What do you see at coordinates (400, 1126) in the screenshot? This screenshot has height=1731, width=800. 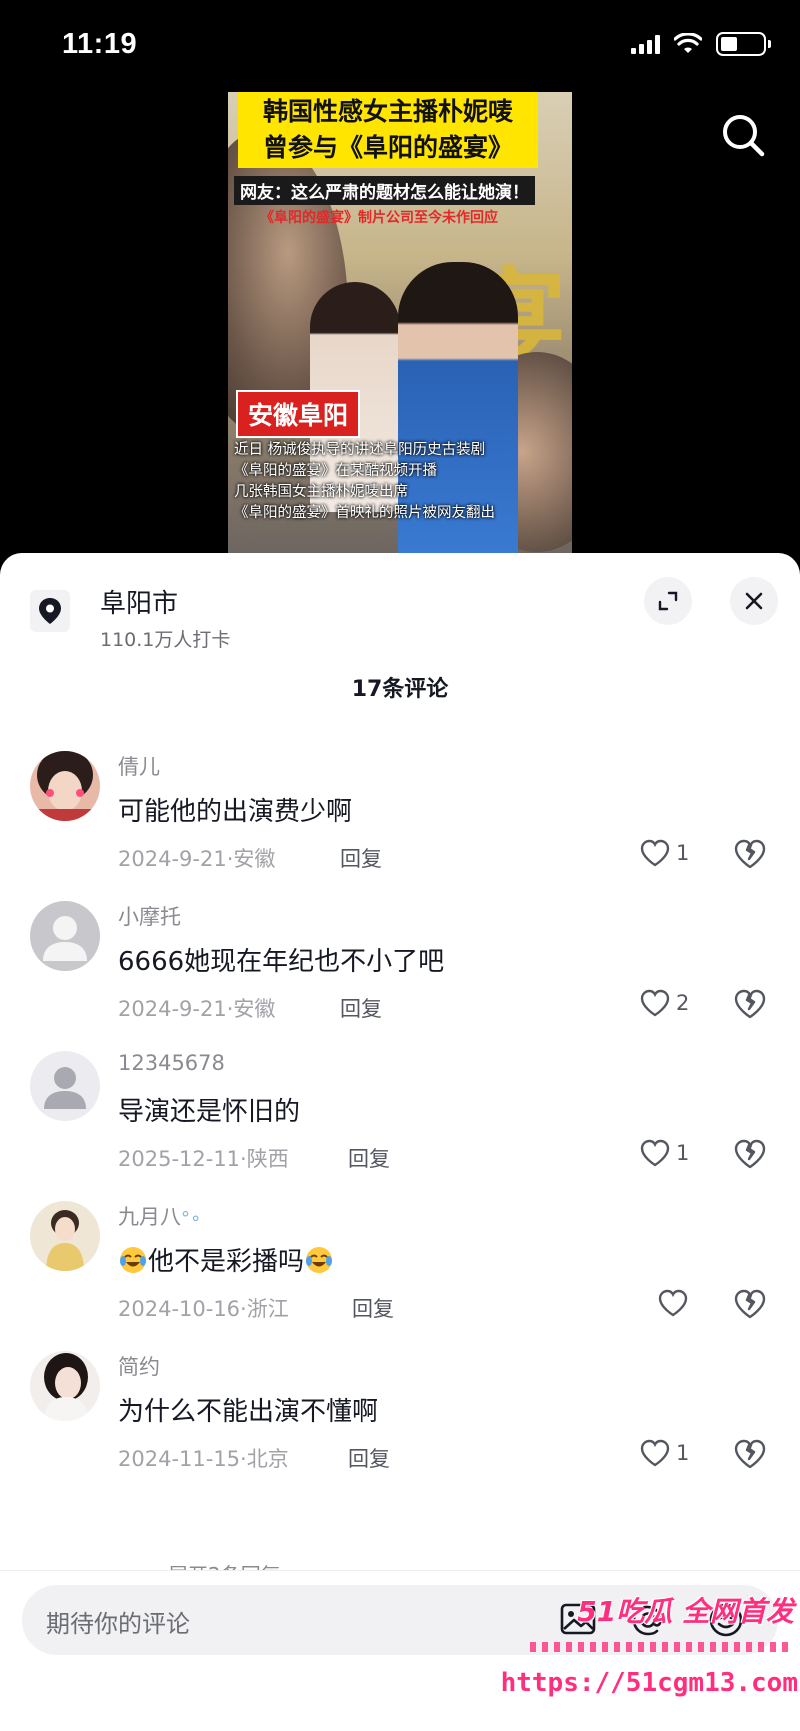 I see `comment-item: 12345678 导演还是怀旧的 2025-12-11·陕西 回复 1` at bounding box center [400, 1126].